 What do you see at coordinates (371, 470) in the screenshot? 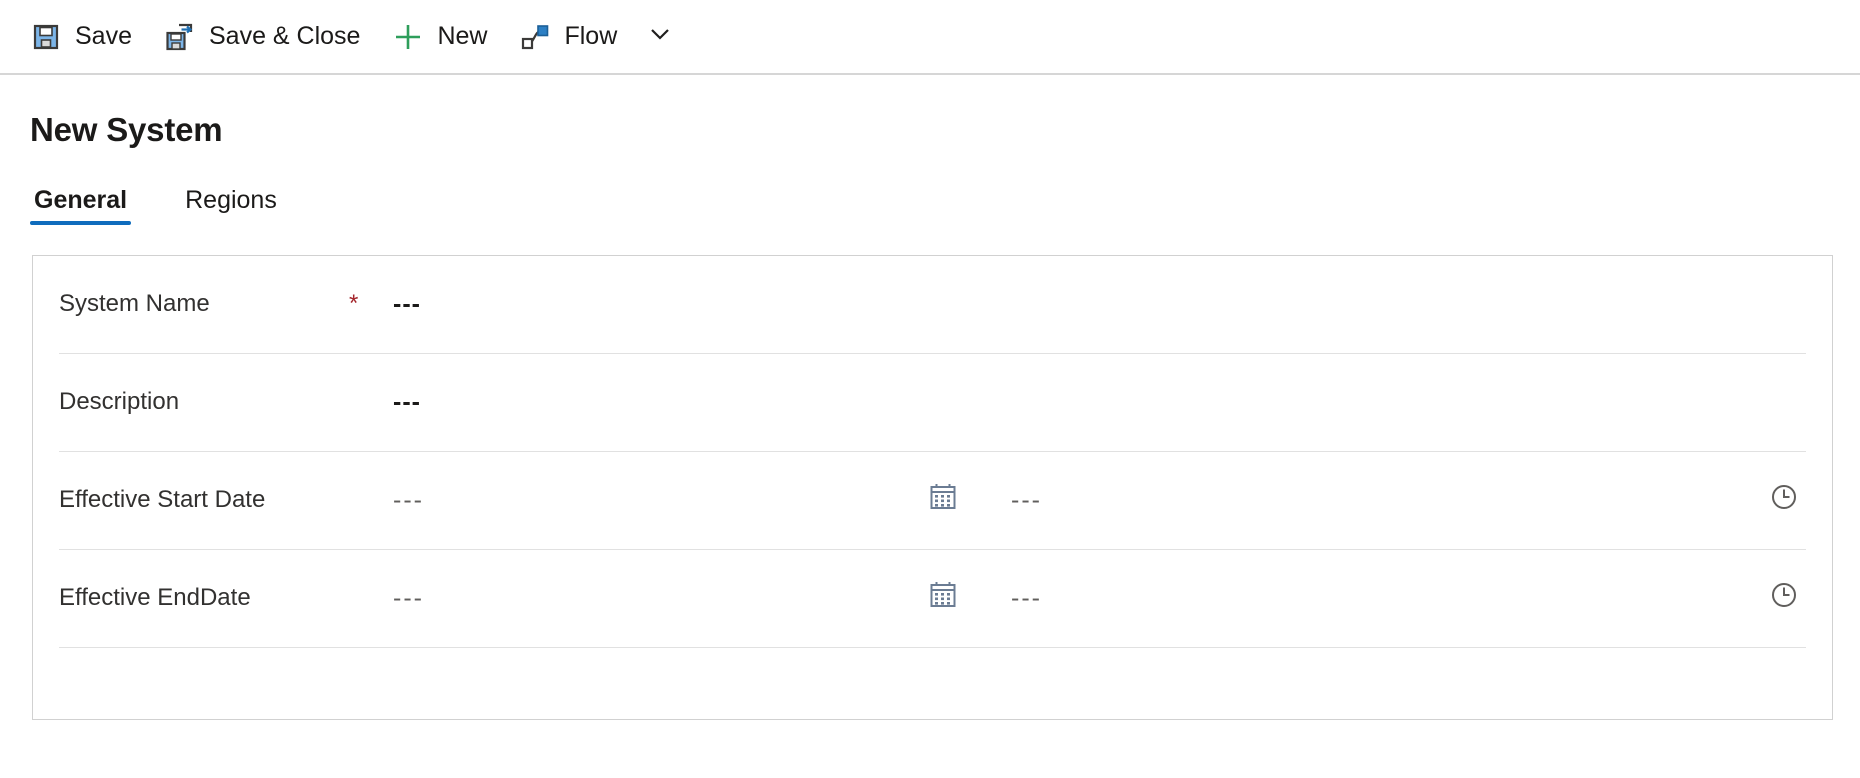
I see `required-indicator-effective-start-date` at bounding box center [371, 470].